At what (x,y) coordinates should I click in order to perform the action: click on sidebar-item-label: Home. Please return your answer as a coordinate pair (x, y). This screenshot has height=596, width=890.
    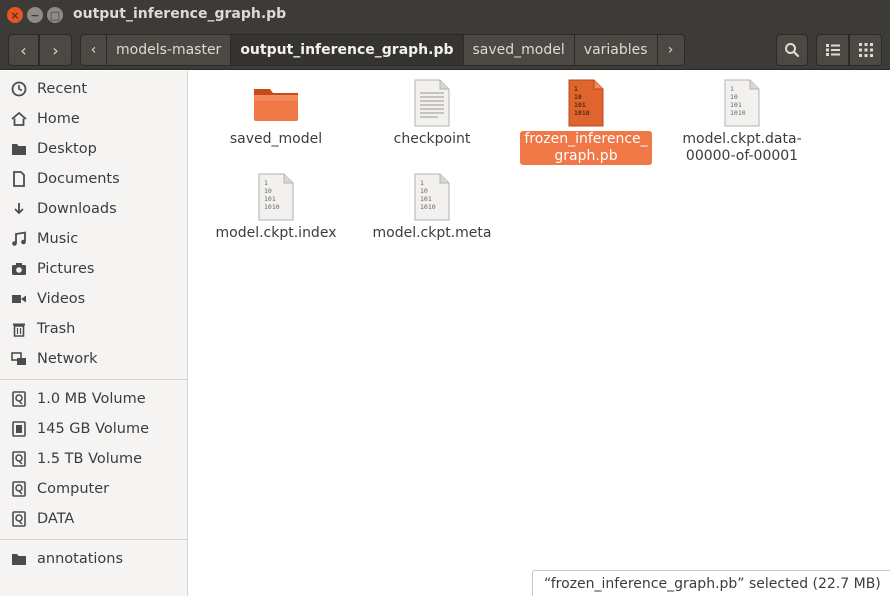
    Looking at the image, I should click on (58, 119).